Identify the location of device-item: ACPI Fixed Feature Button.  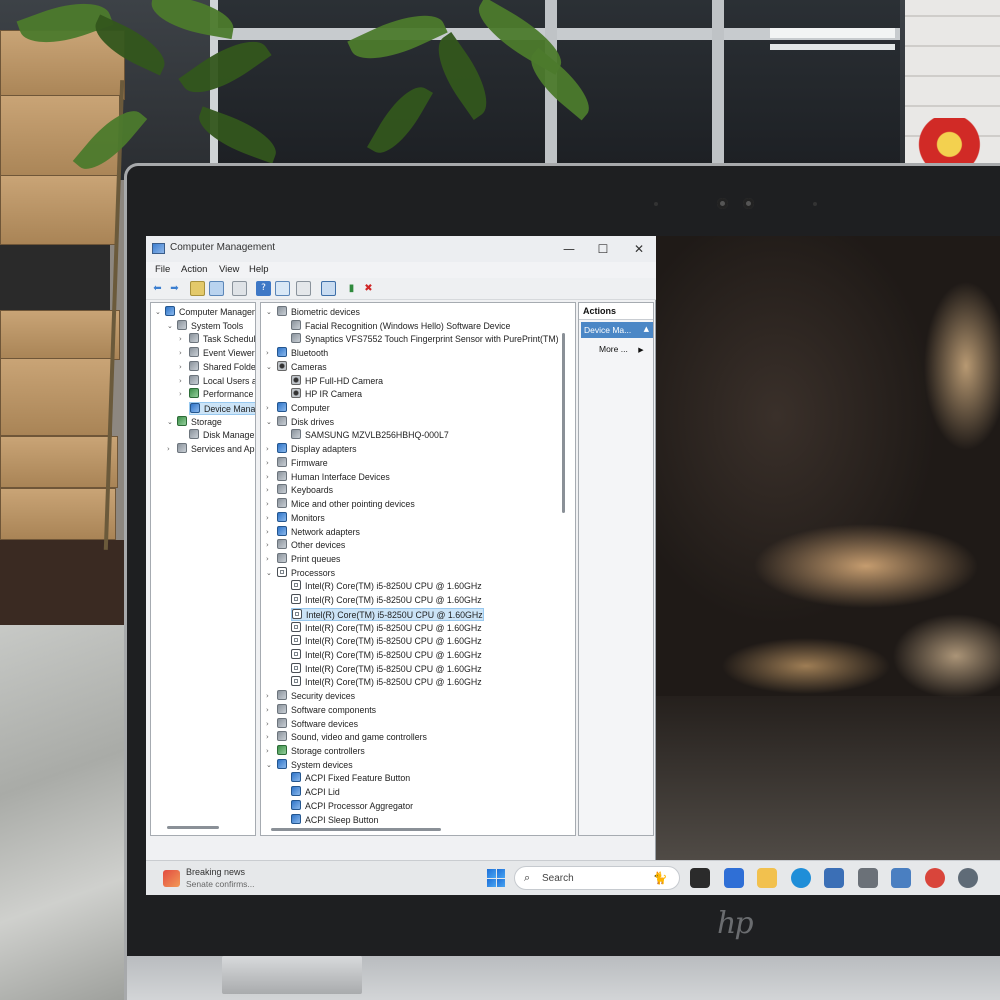
(350, 779).